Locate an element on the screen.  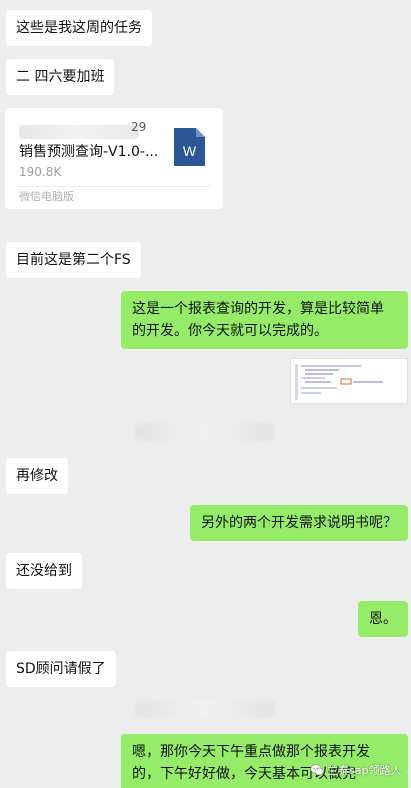
message-bubble-incoming: 还没给到 is located at coordinates (44, 571).